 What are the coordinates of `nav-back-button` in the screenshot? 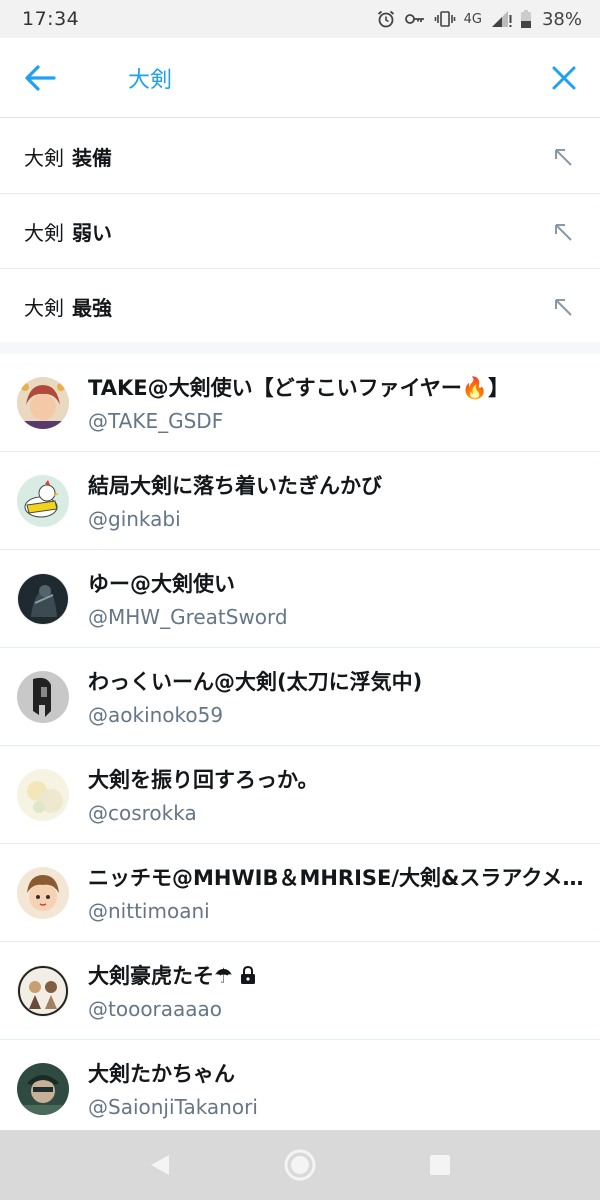 It's located at (160, 1165).